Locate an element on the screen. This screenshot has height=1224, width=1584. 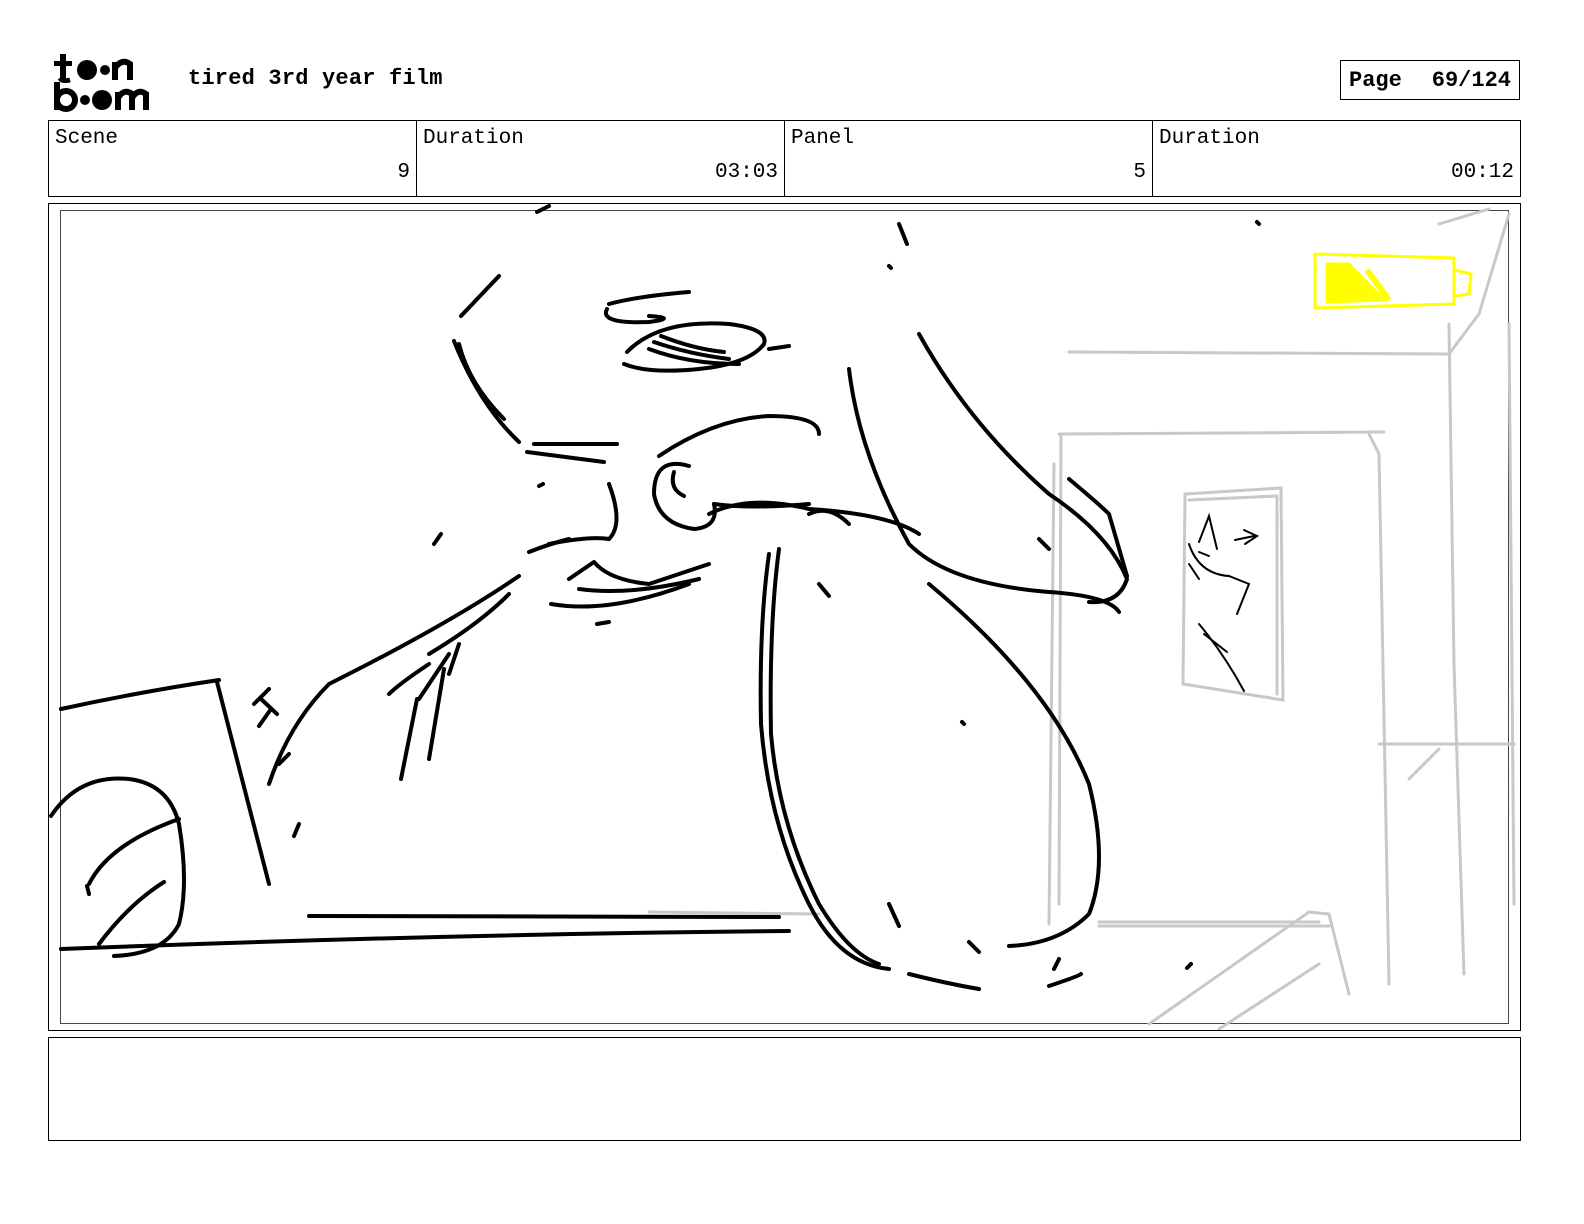
panel-label: Panel is located at coordinates (823, 138).